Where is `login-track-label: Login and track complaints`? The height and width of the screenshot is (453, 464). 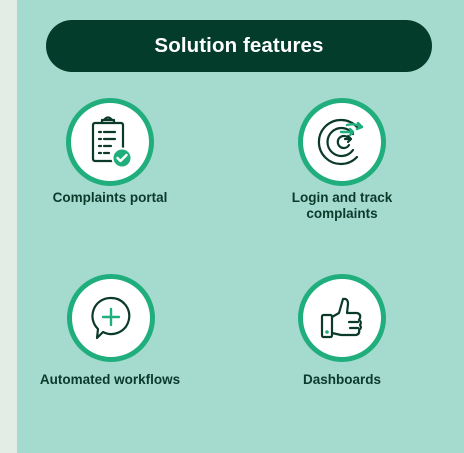
login-track-label: Login and track complaints is located at coordinates (342, 206).